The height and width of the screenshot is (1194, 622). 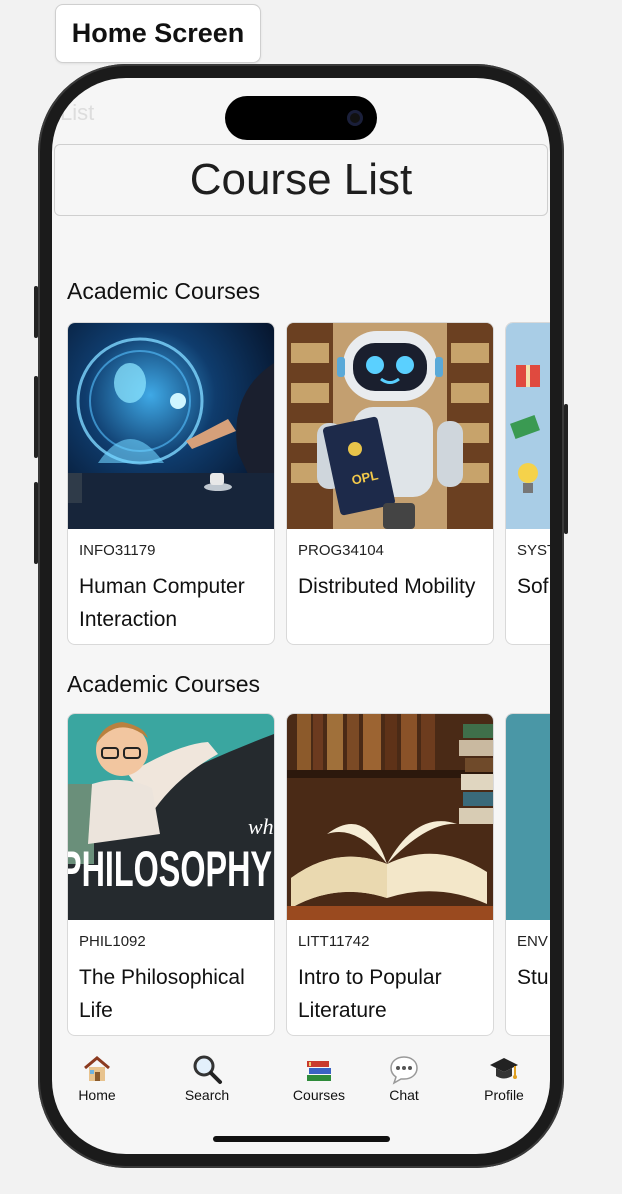 I want to click on speech-bubble-icon, so click(x=404, y=1071).